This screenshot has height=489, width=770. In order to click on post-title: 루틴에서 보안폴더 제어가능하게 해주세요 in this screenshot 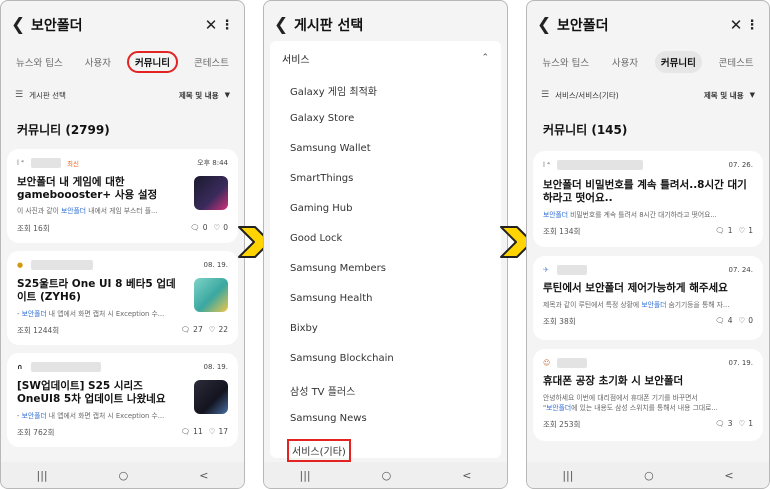, I will do `click(635, 288)`.